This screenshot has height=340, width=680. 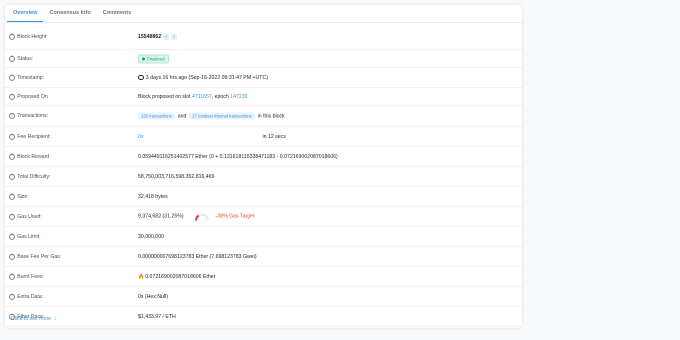 What do you see at coordinates (141, 77) in the screenshot?
I see `clock-icon` at bounding box center [141, 77].